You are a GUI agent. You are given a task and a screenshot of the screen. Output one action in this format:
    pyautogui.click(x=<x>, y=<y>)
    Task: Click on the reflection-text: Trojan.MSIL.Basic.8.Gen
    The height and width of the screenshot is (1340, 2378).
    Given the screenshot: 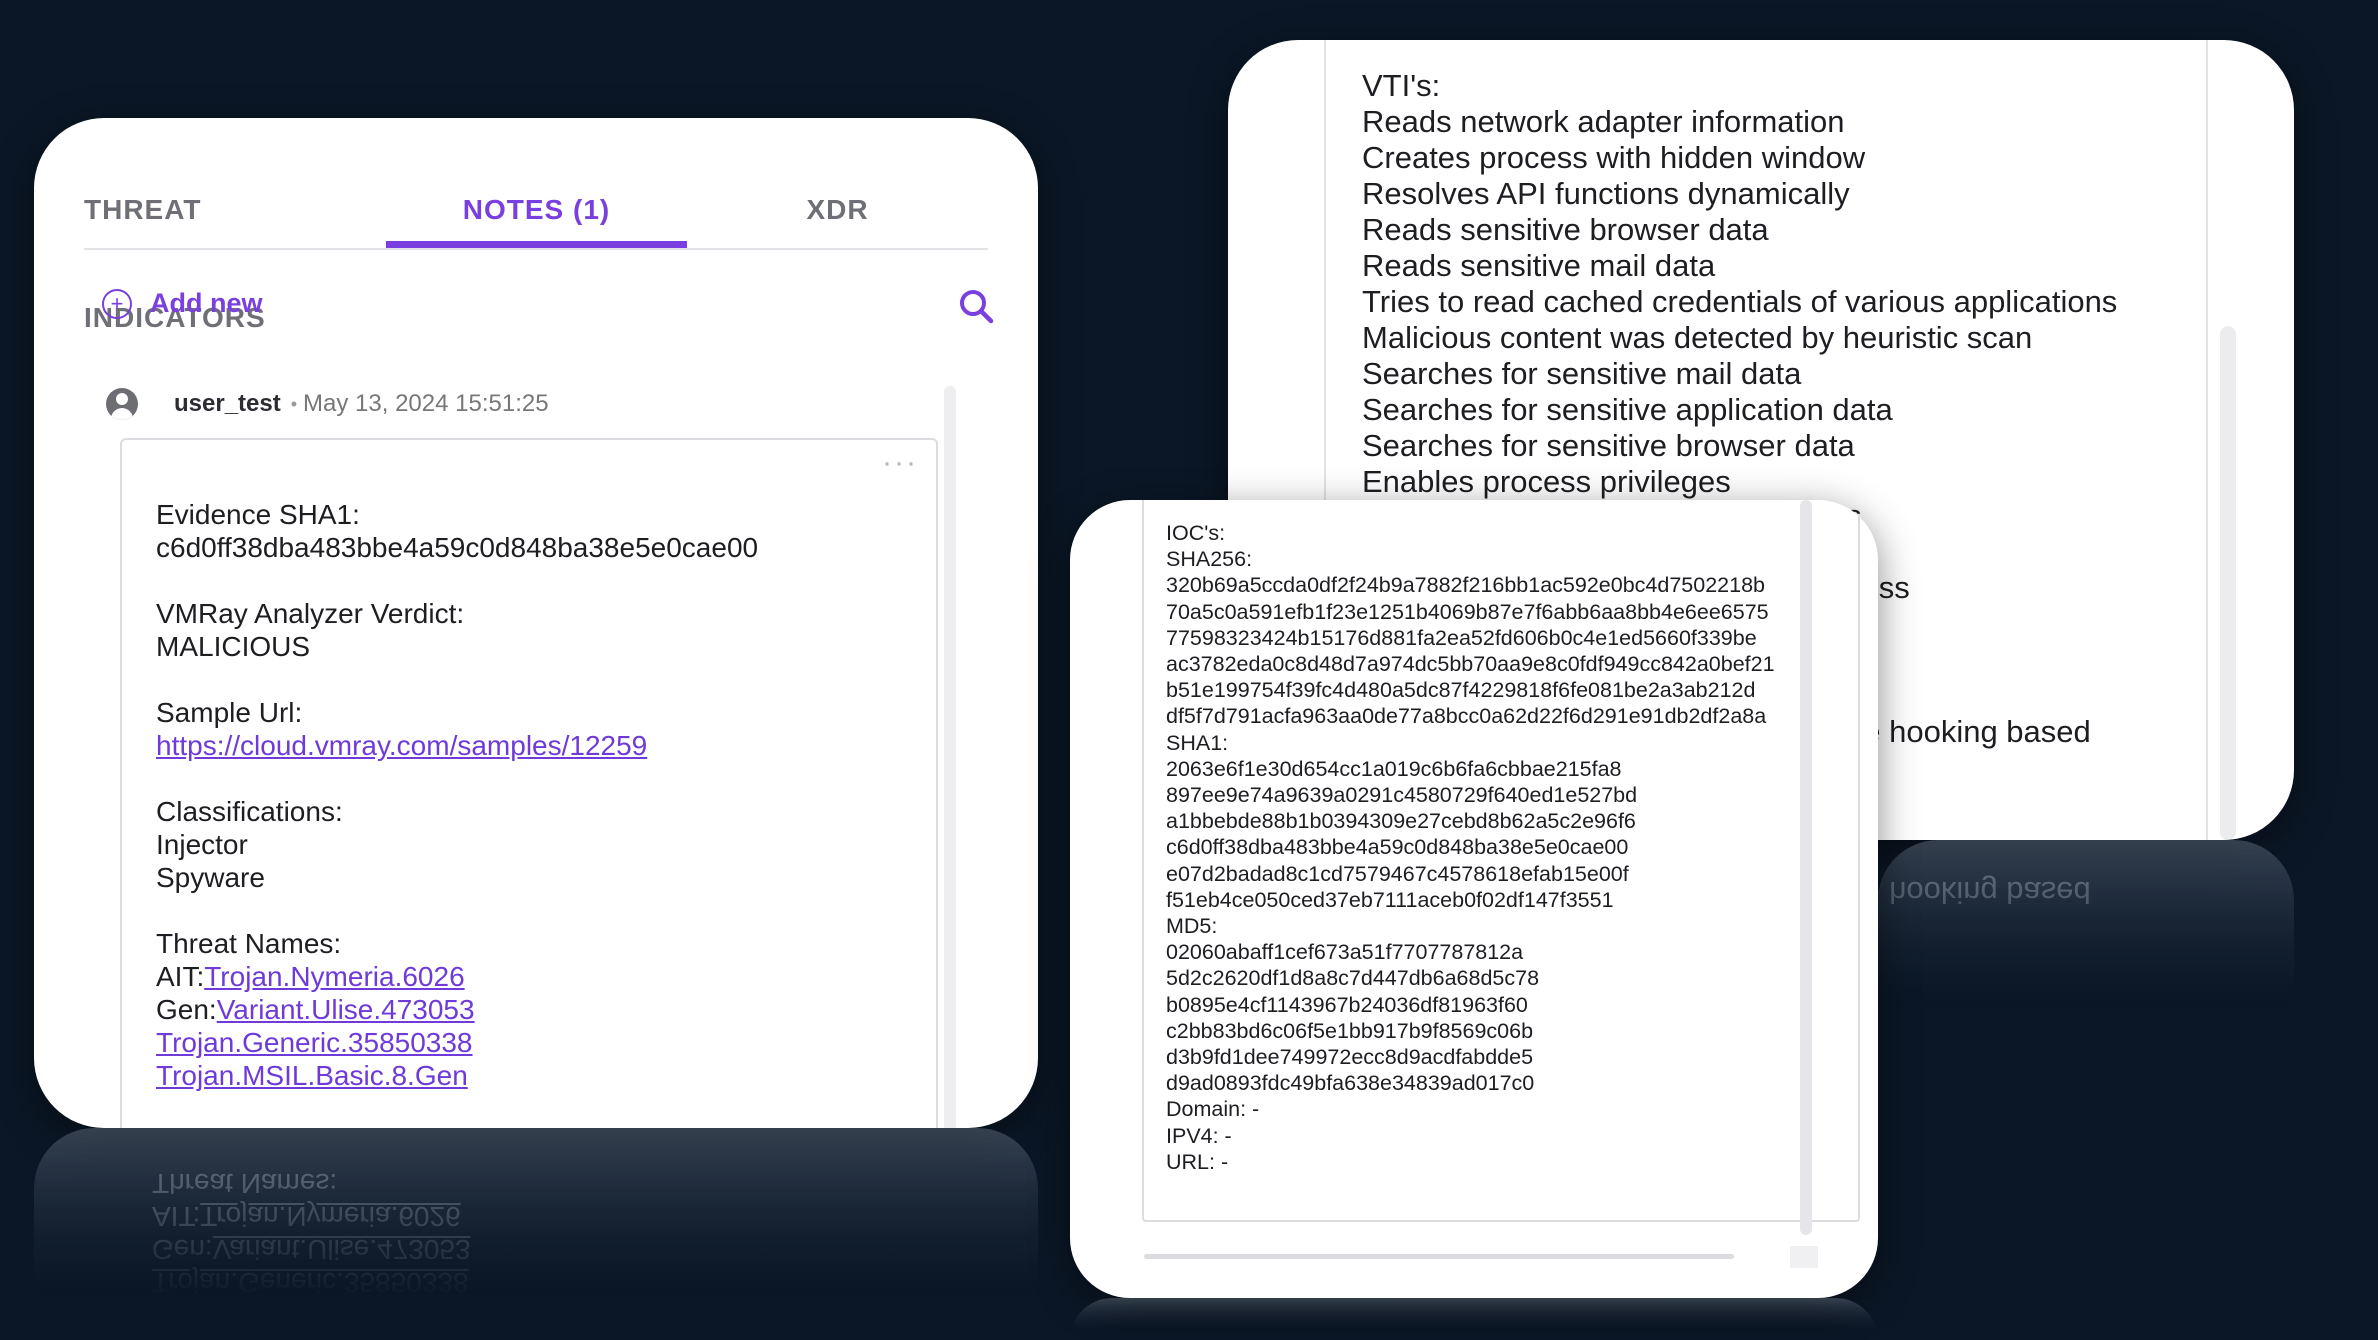 What is the action you would take?
    pyautogui.click(x=308, y=1315)
    